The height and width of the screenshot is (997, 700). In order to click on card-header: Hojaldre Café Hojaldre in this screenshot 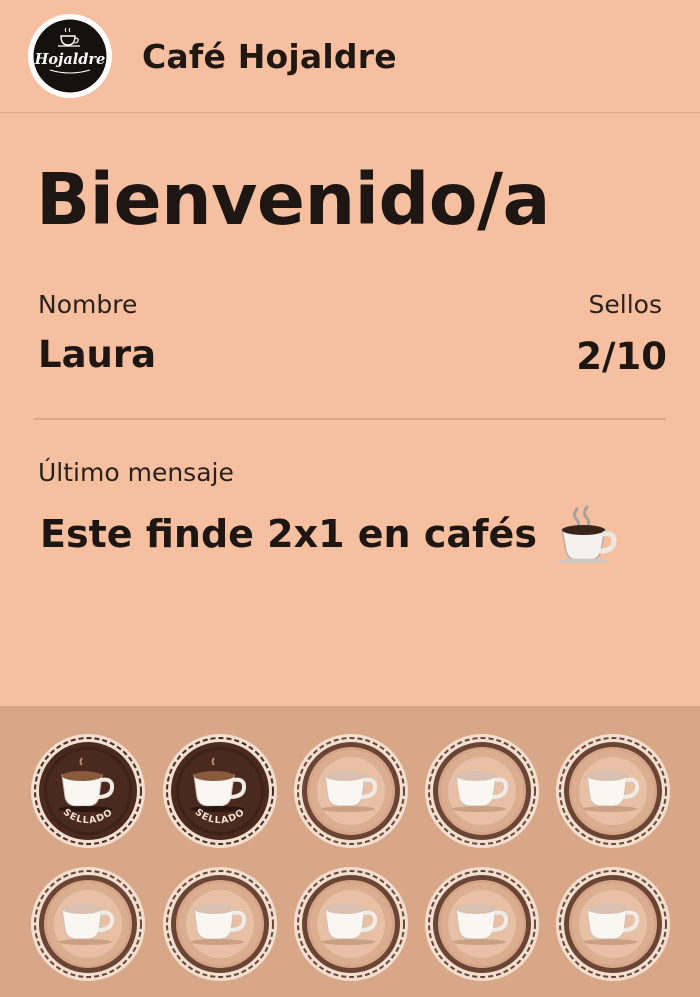, I will do `click(350, 56)`.